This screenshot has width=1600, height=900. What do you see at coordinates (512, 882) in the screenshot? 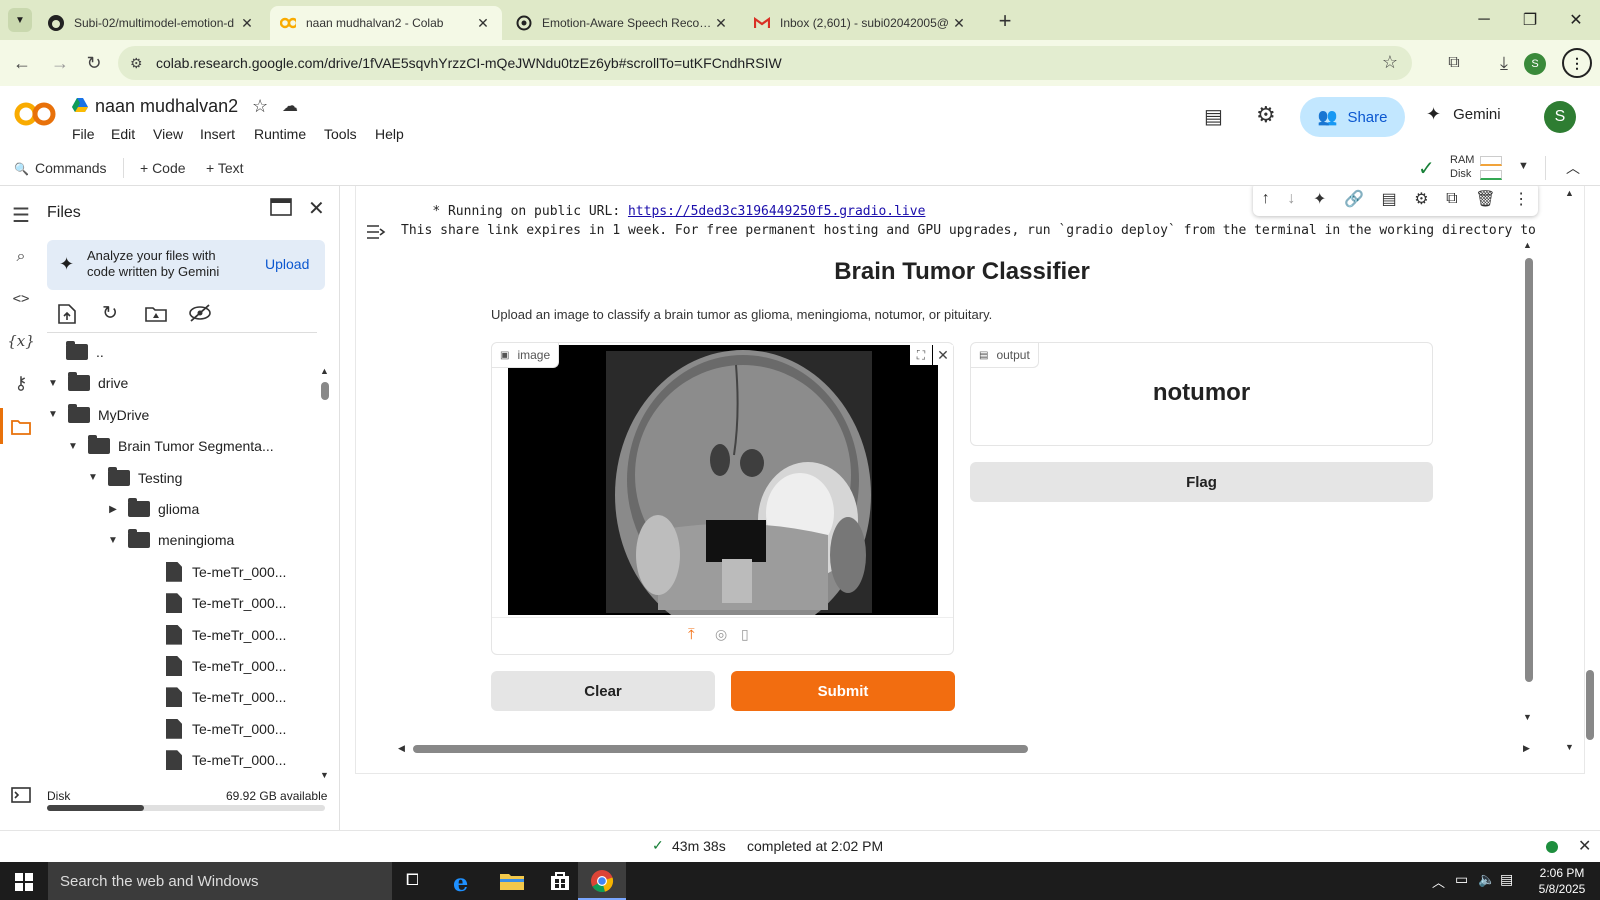
I see `file-explorer-icon` at bounding box center [512, 882].